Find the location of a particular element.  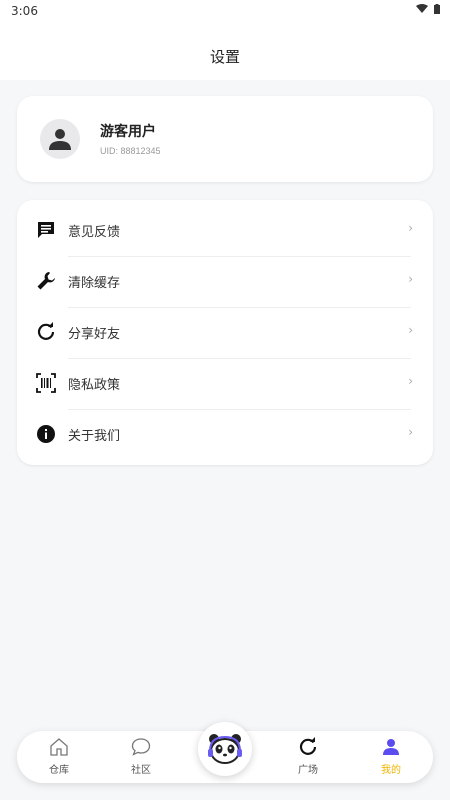

center-panda-button is located at coordinates (225, 749).